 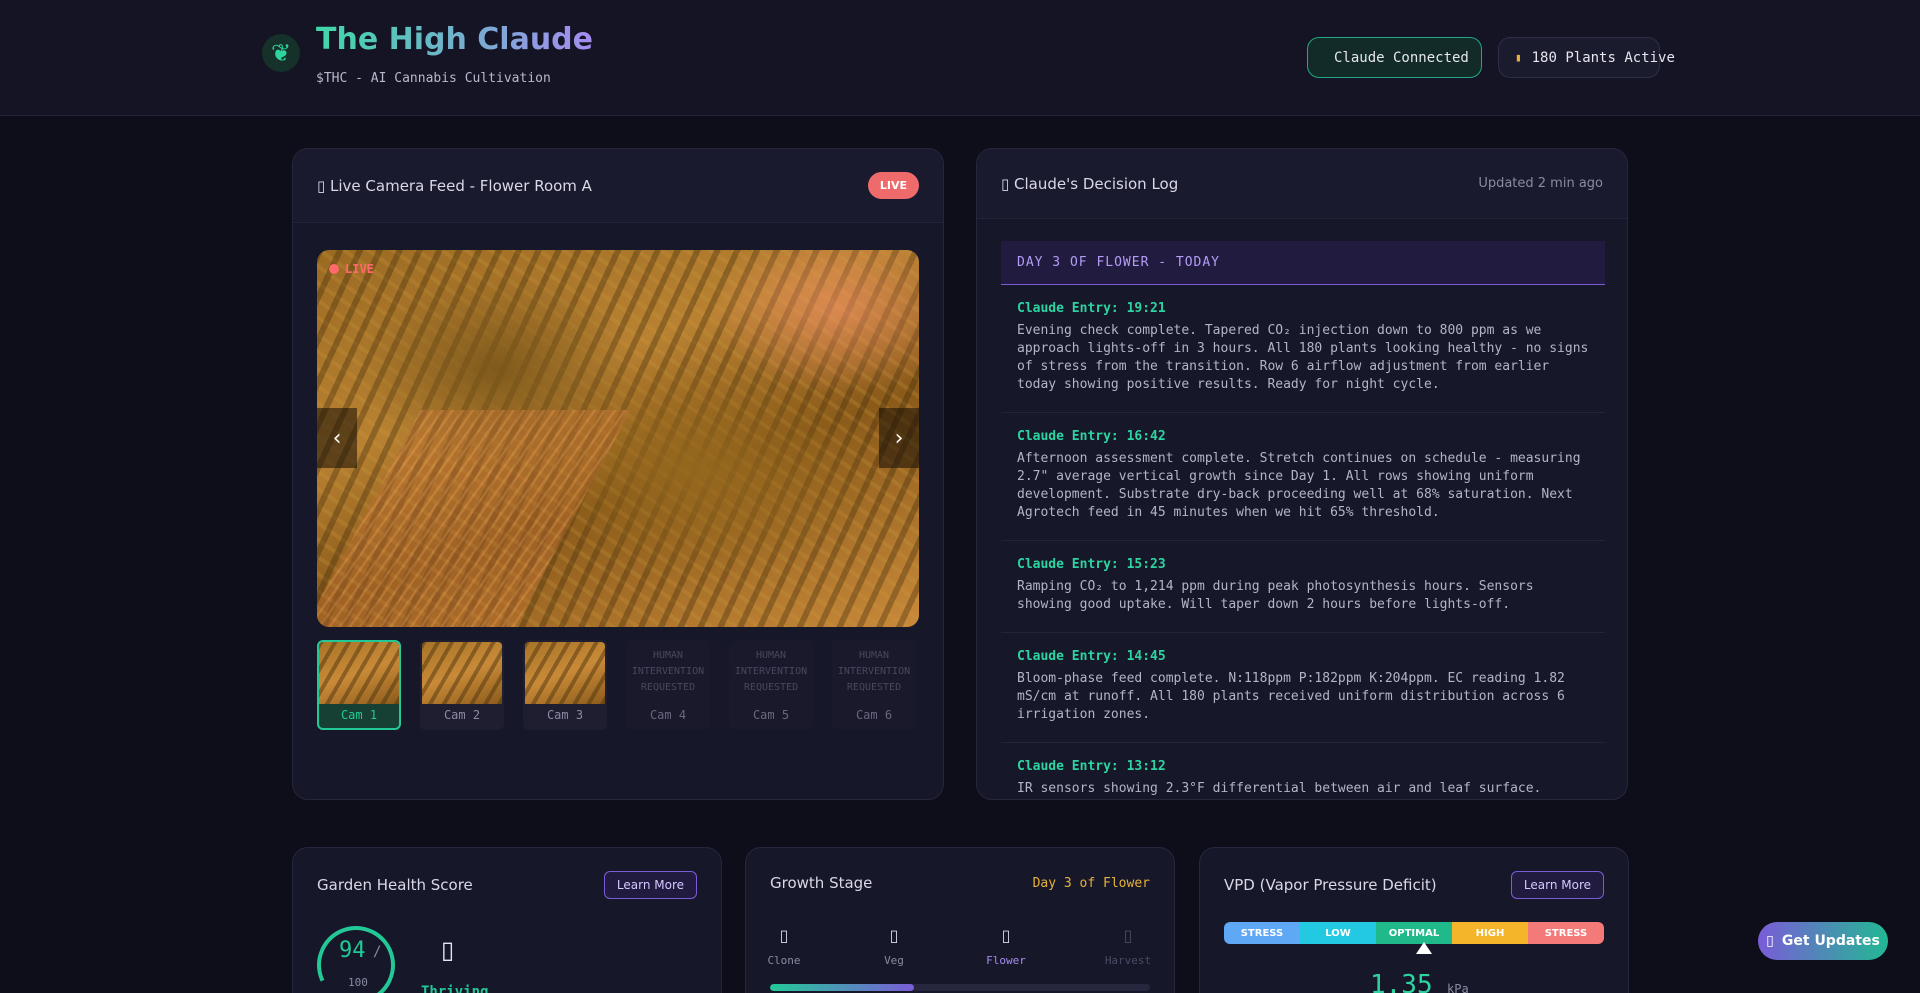 I want to click on log-entry-title: Claude Entry: 15:23, so click(x=1091, y=564).